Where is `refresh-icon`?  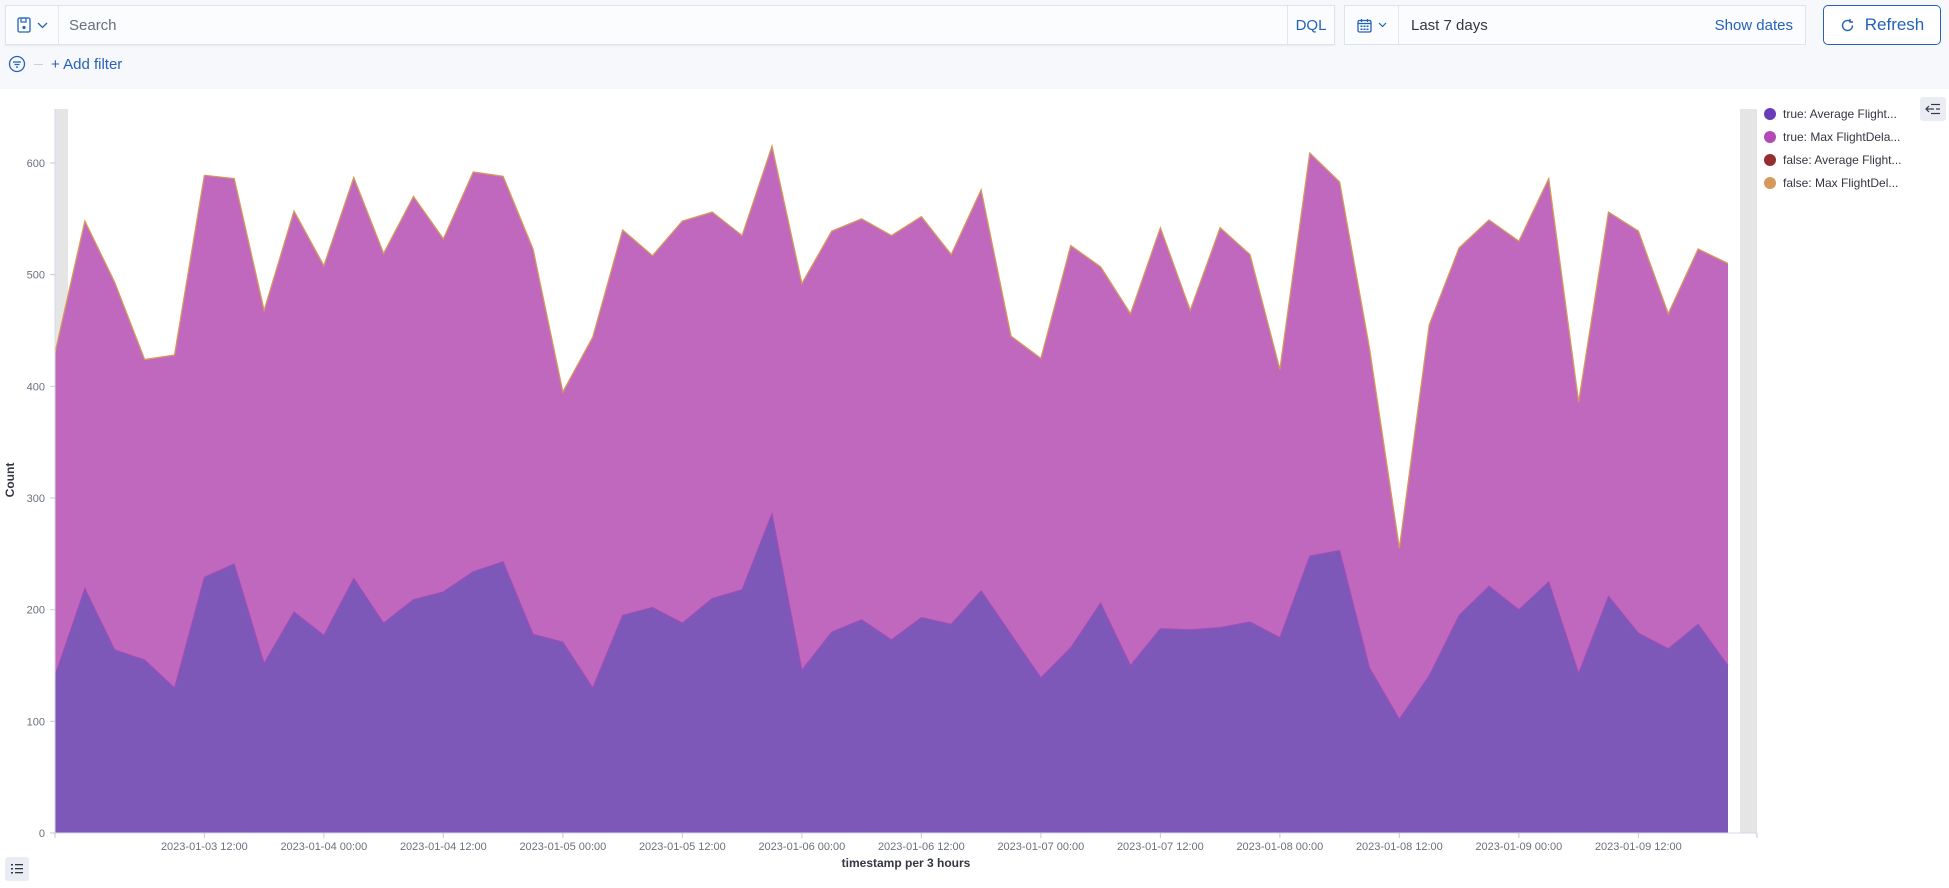 refresh-icon is located at coordinates (1847, 24).